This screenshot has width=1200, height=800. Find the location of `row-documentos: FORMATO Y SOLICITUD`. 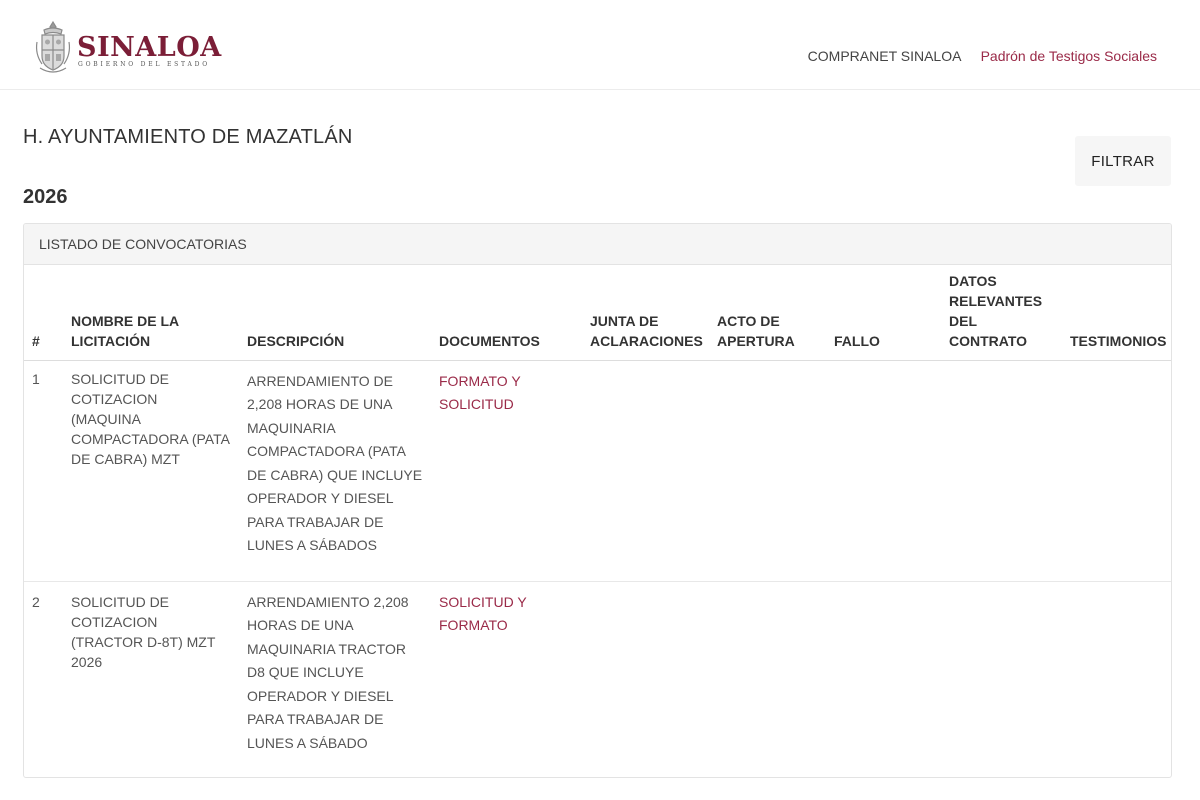

row-documentos: FORMATO Y SOLICITUD is located at coordinates (506, 471).